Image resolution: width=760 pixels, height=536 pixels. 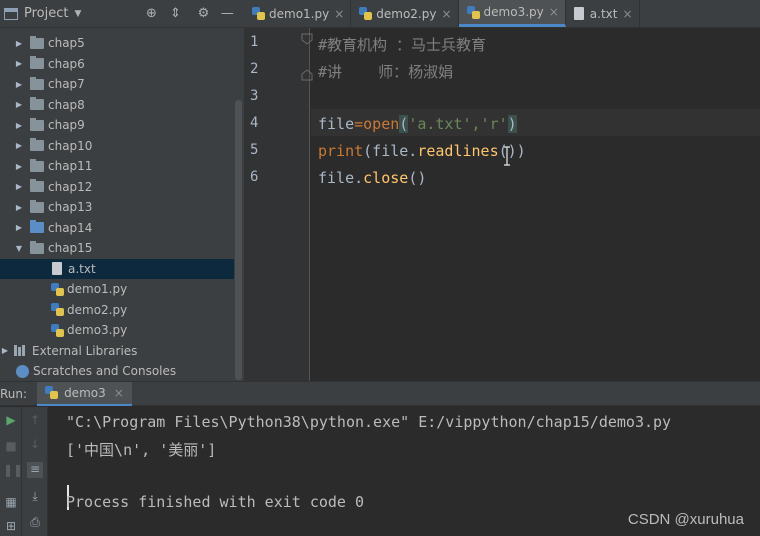 What do you see at coordinates (298, 13) in the screenshot?
I see `tab-demo1: demo1.py ×` at bounding box center [298, 13].